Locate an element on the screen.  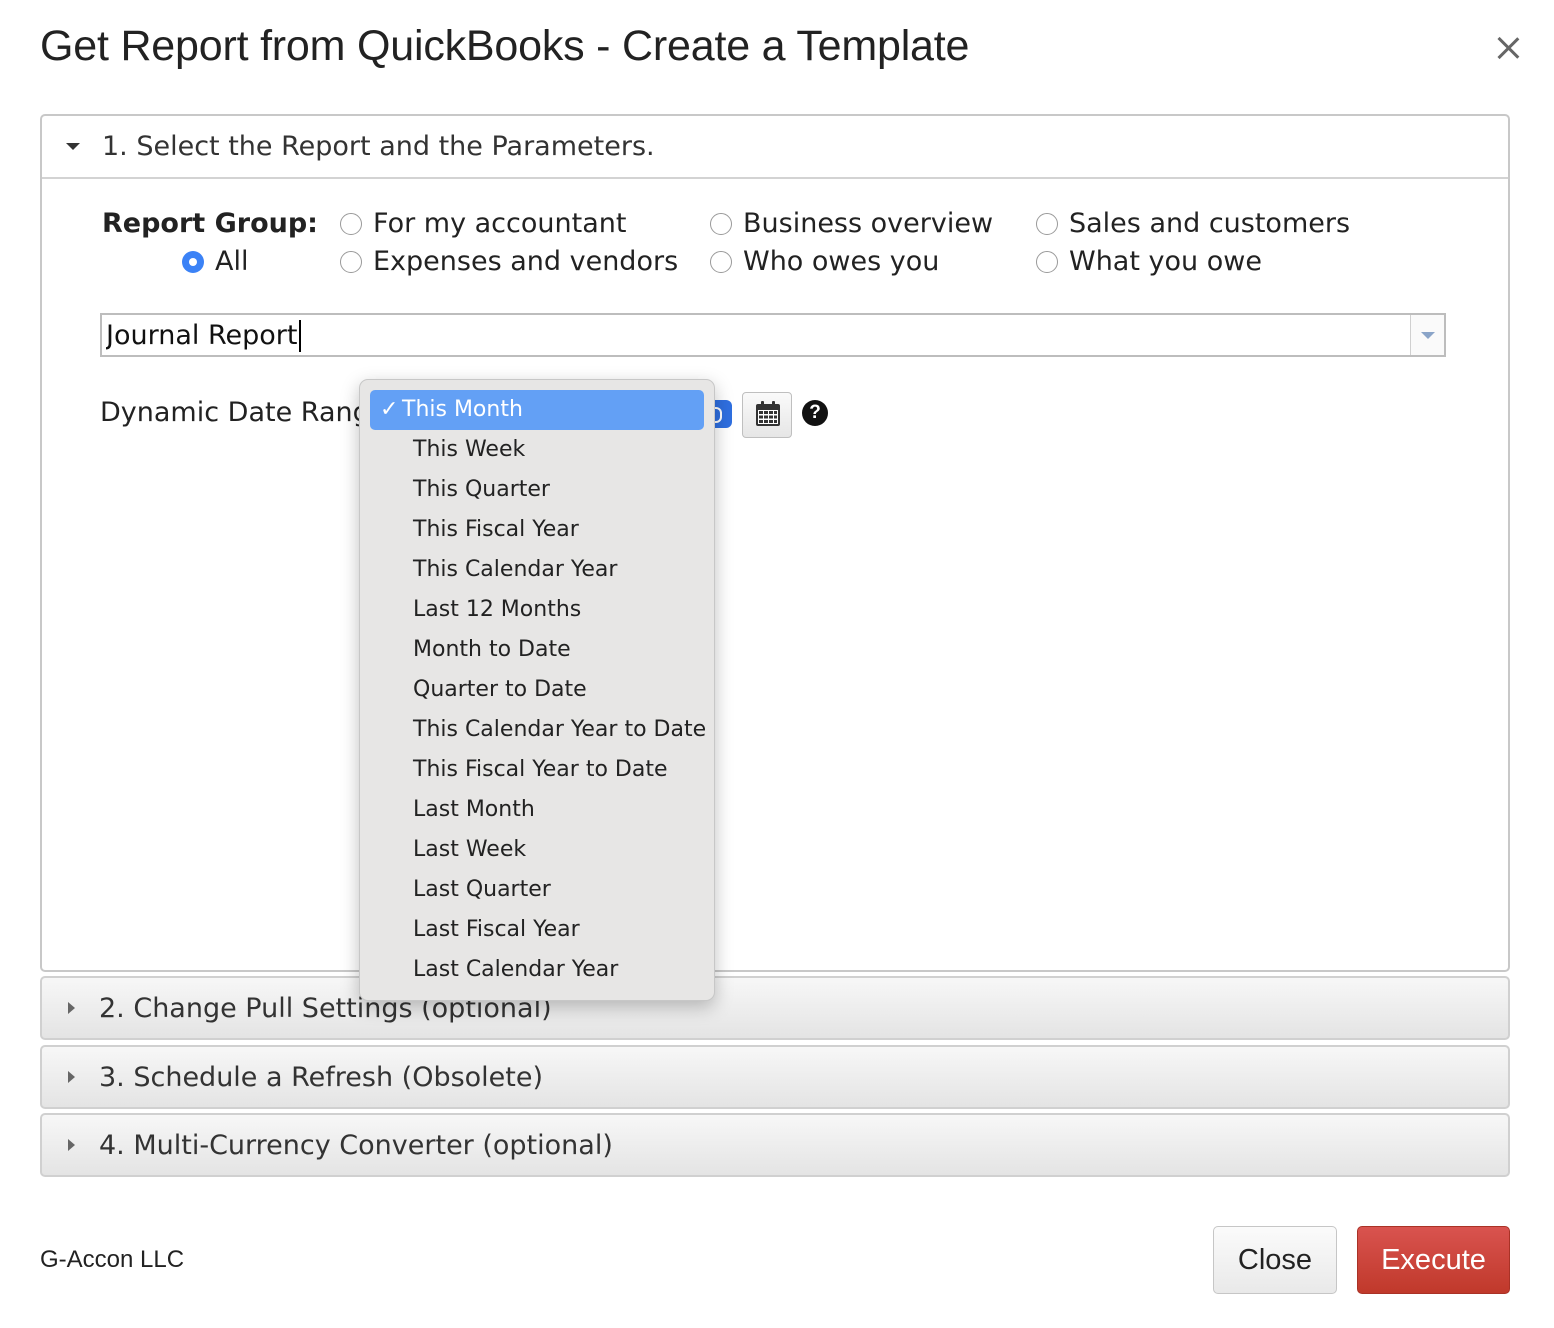
section-title-4: 4. Multi-Currency Converter (optional) is located at coordinates (356, 1145).